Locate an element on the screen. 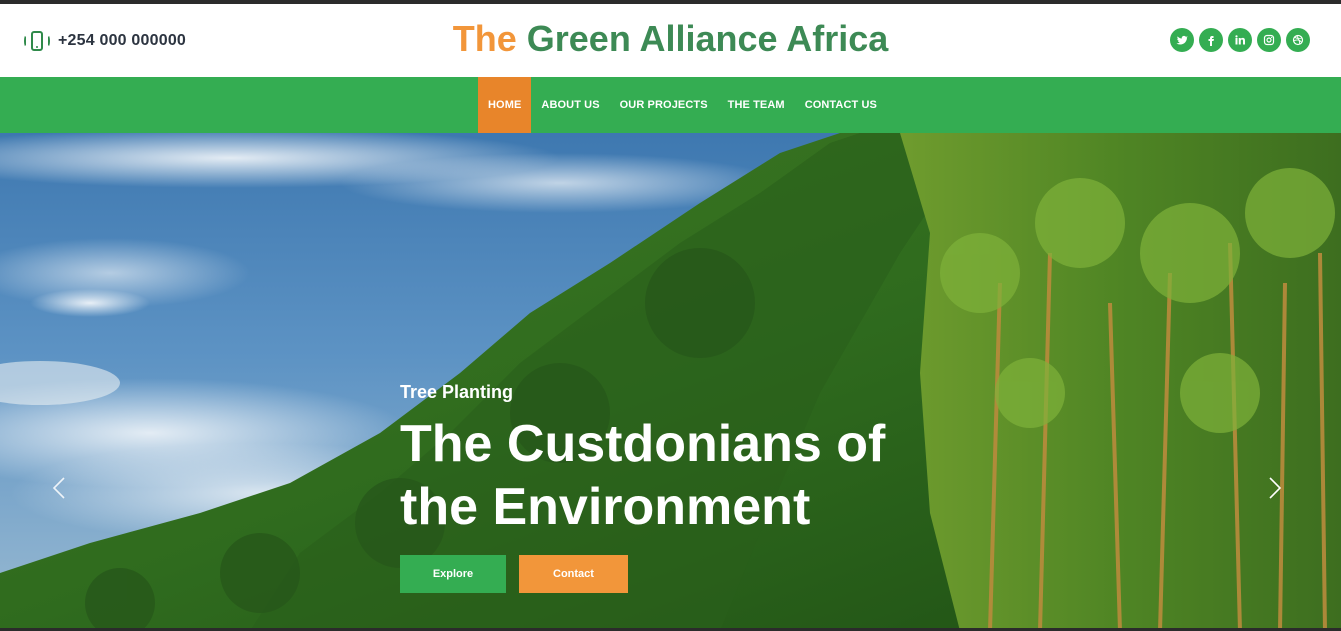 The width and height of the screenshot is (1341, 631). contact-button: Contact is located at coordinates (573, 574).